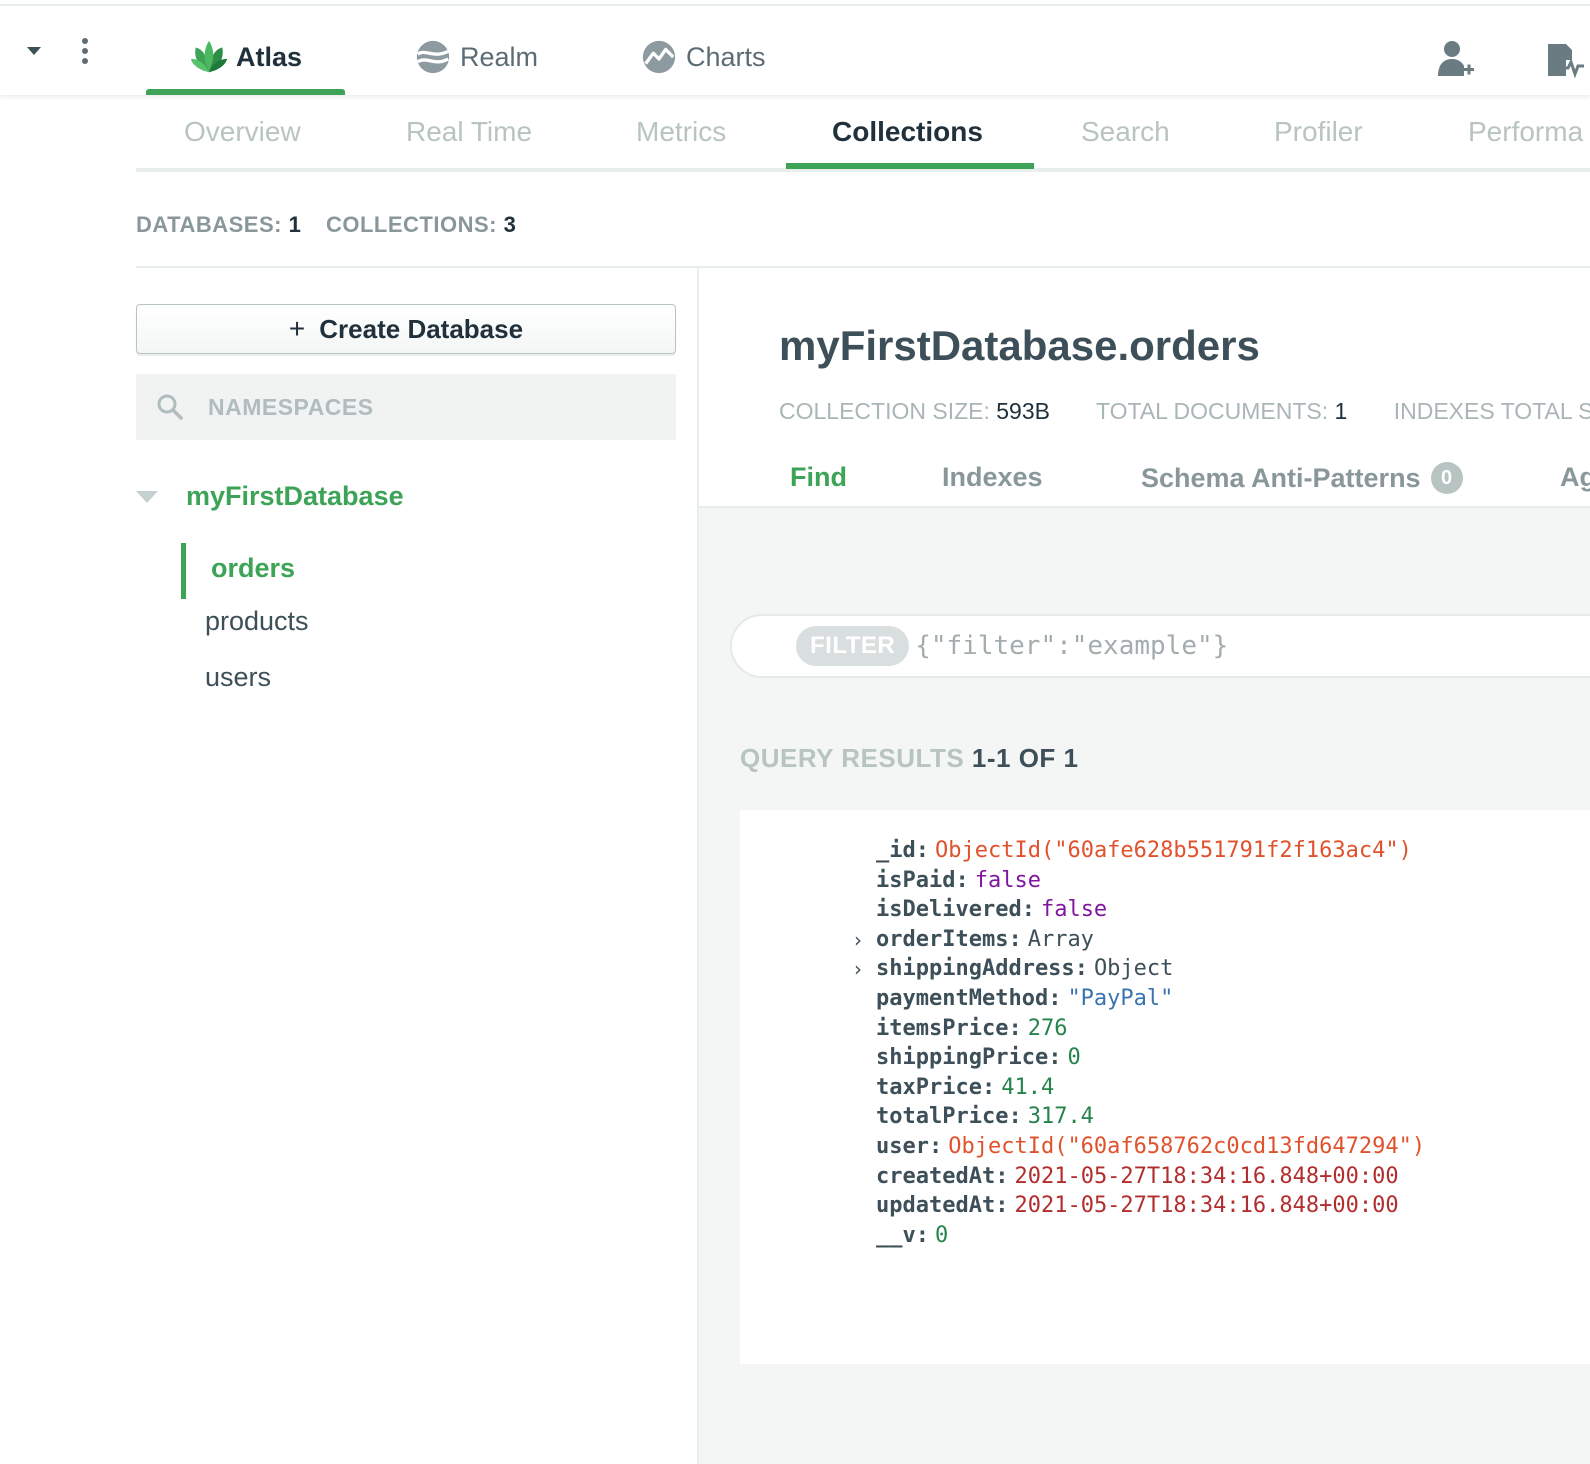 This screenshot has height=1464, width=1590. I want to click on tab-performance: Performa, so click(1525, 132).